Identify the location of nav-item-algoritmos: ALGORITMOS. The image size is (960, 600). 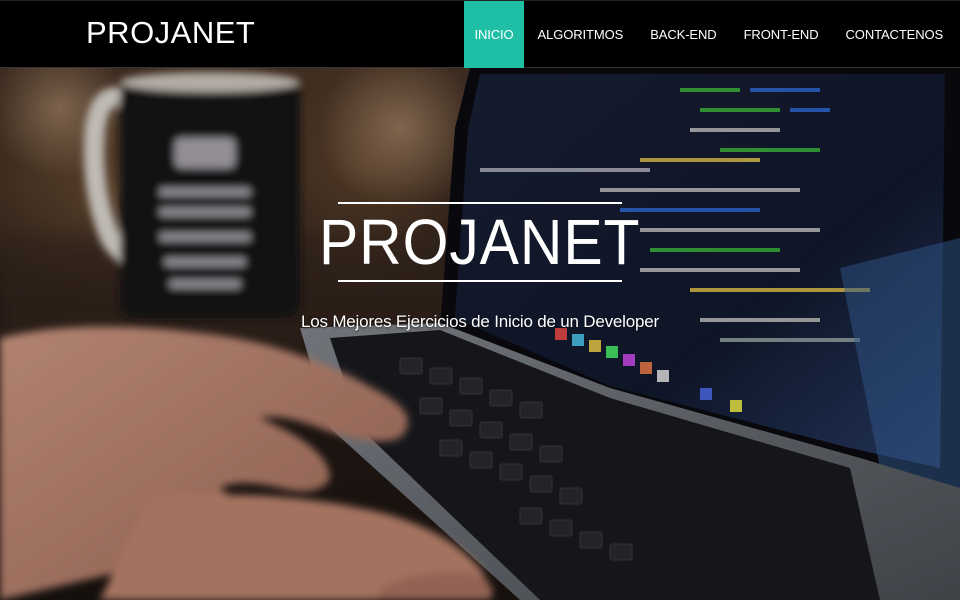
(580, 34).